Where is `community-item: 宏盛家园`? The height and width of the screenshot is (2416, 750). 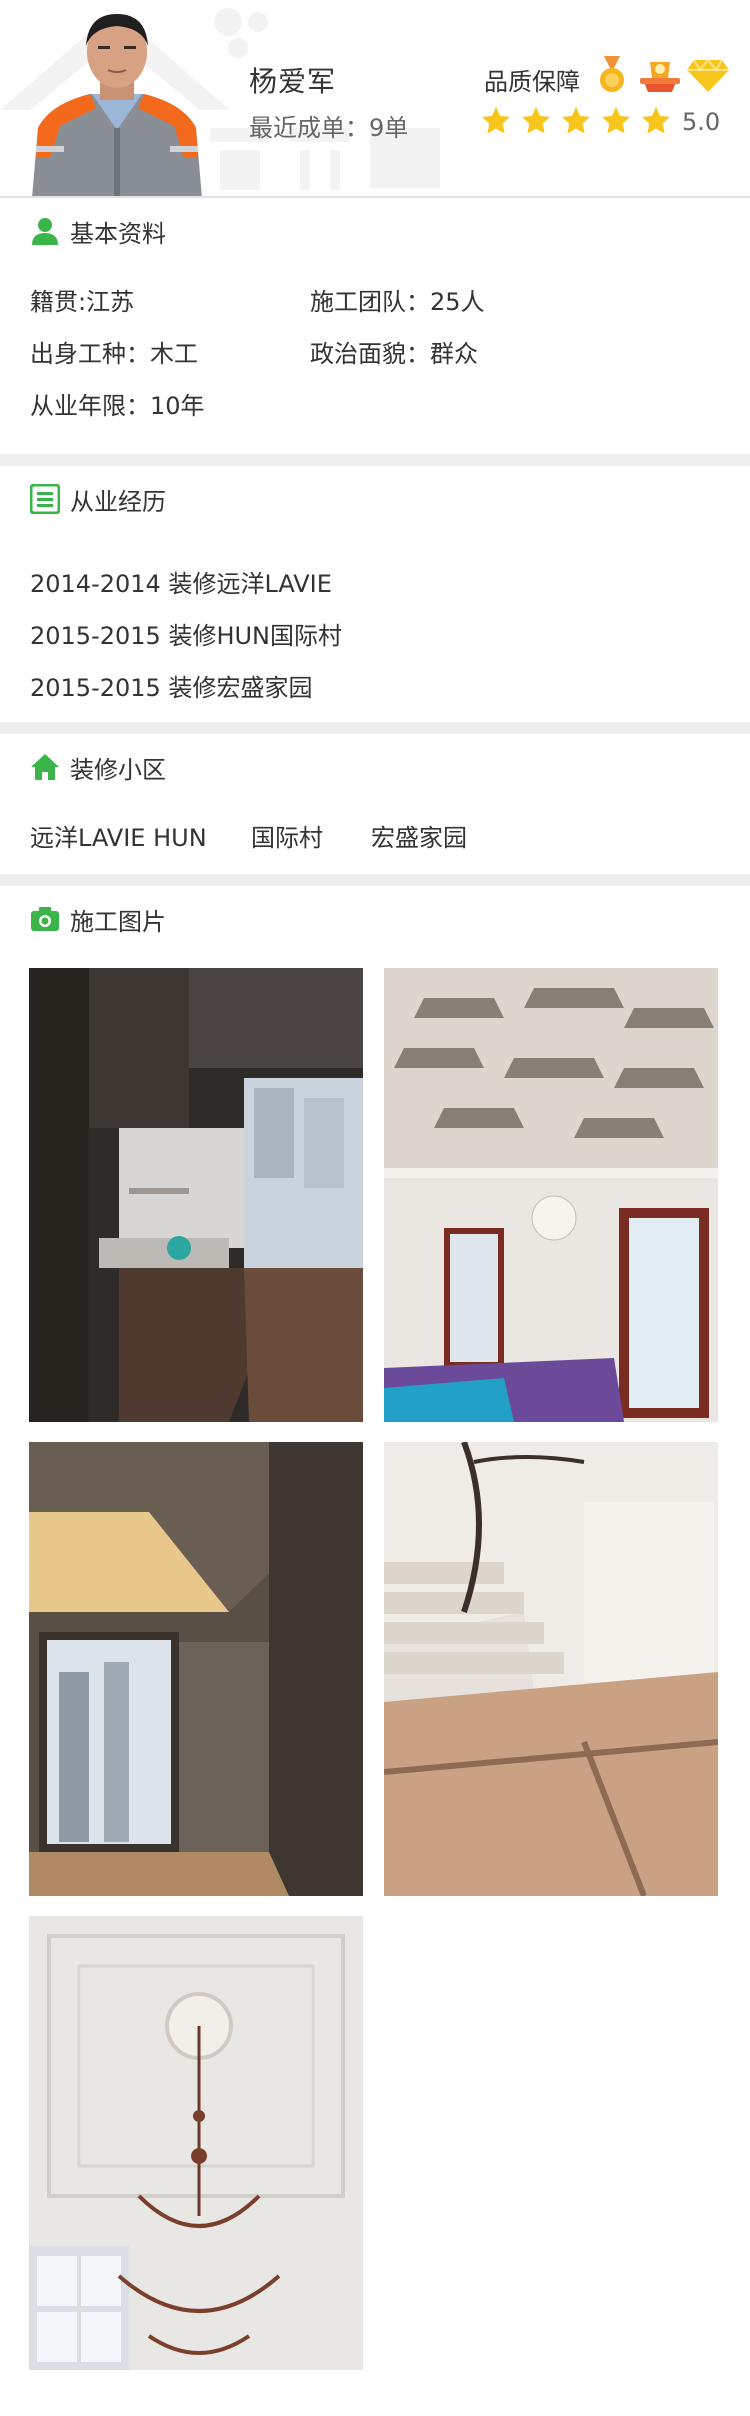 community-item: 宏盛家园 is located at coordinates (419, 835).